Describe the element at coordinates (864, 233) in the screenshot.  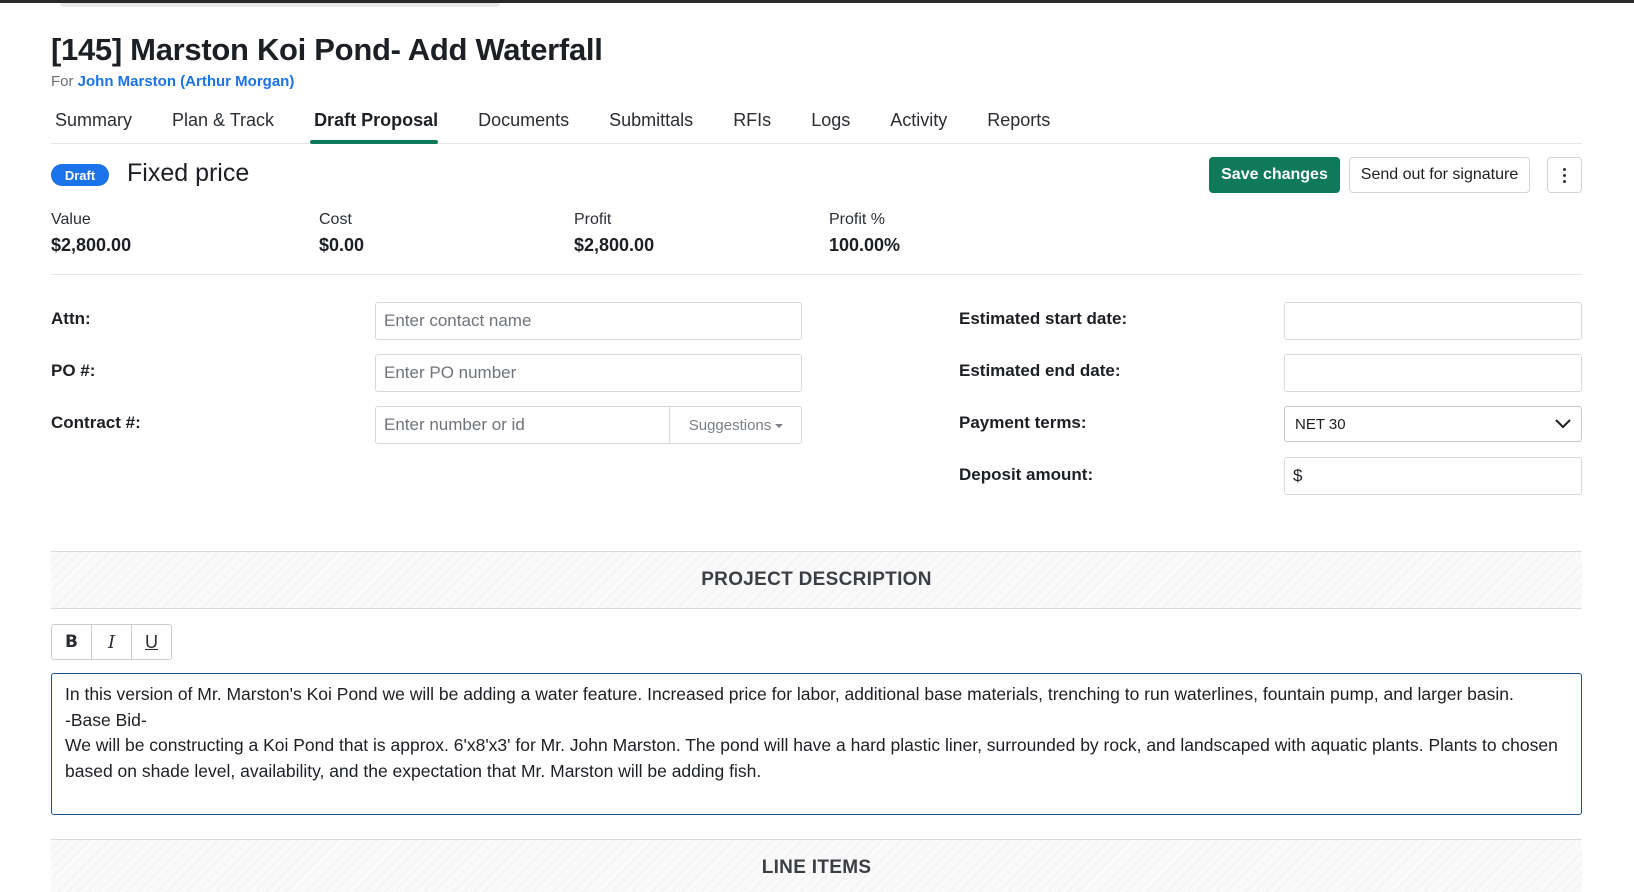
I see `stat-profit-percent: Profit % 100.00%` at that location.